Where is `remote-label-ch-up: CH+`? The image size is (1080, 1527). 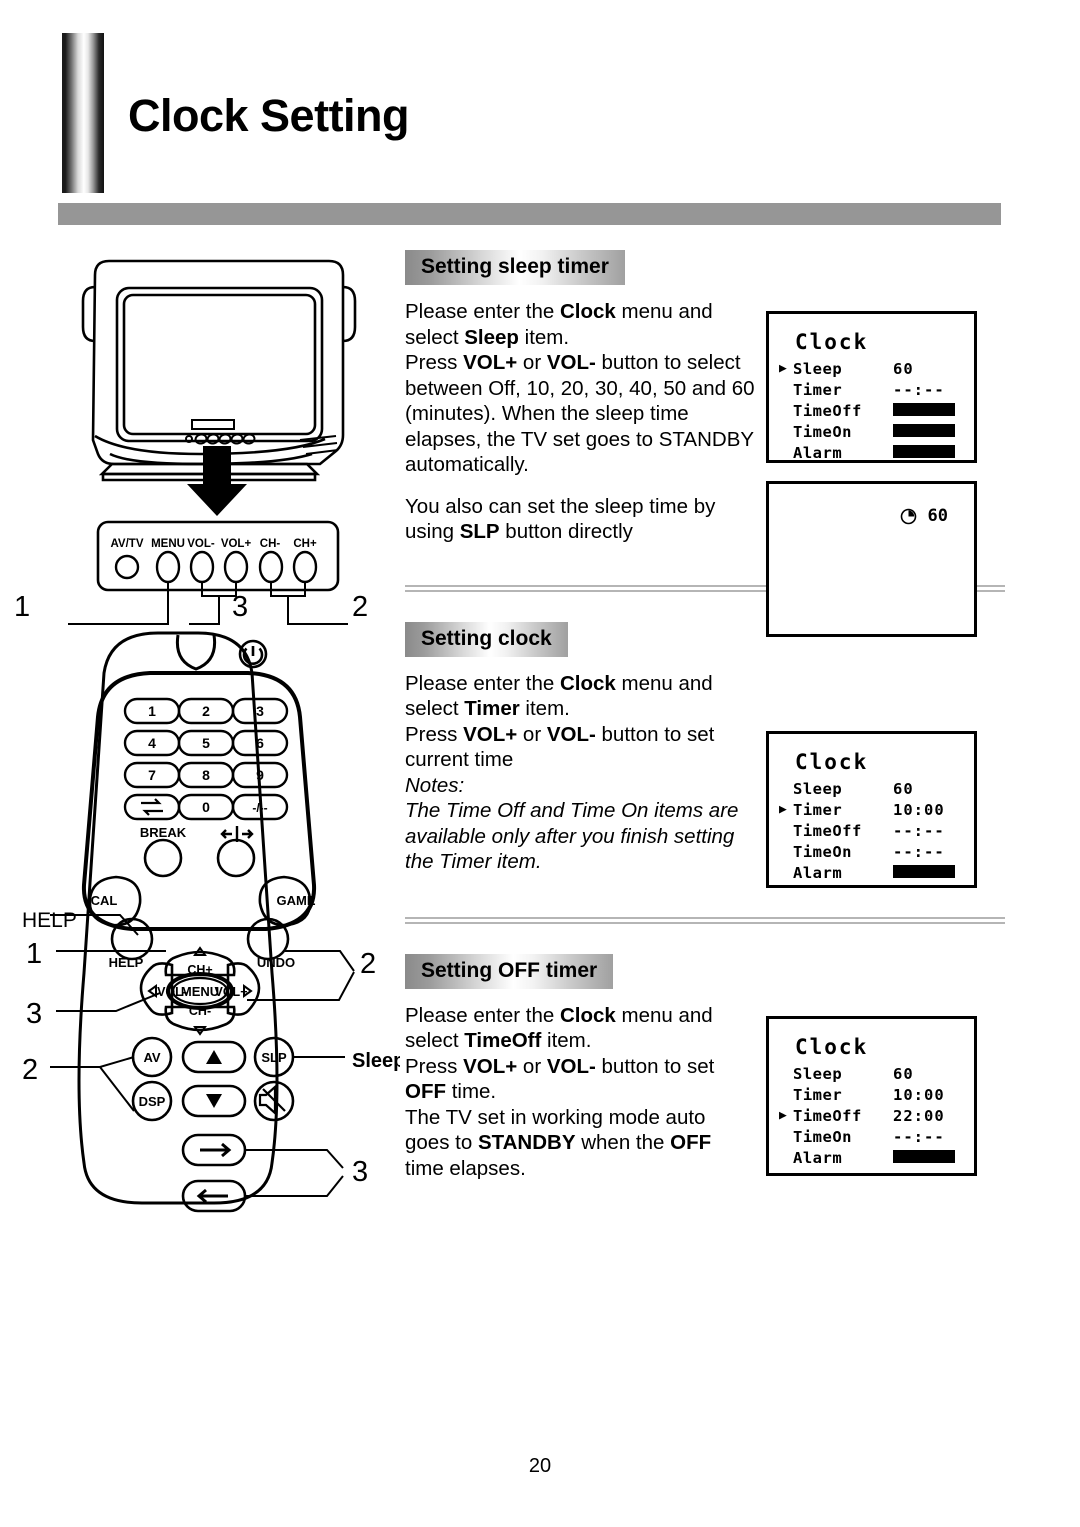 remote-label-ch-up: CH+ is located at coordinates (199, 970).